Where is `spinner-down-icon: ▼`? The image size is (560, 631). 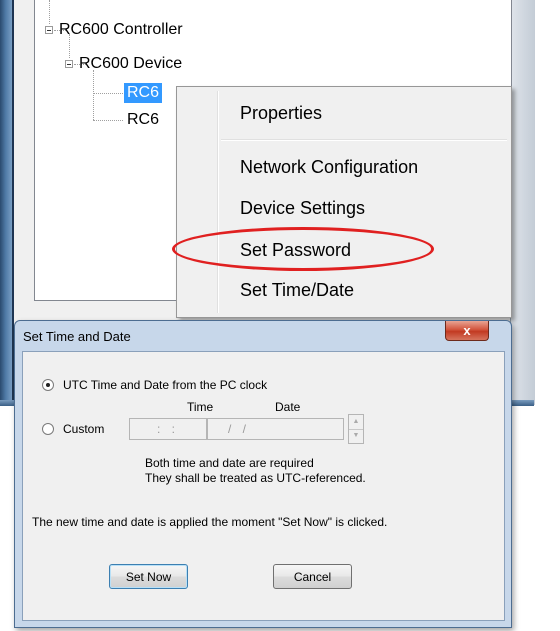
spinner-down-icon: ▼ is located at coordinates (356, 436).